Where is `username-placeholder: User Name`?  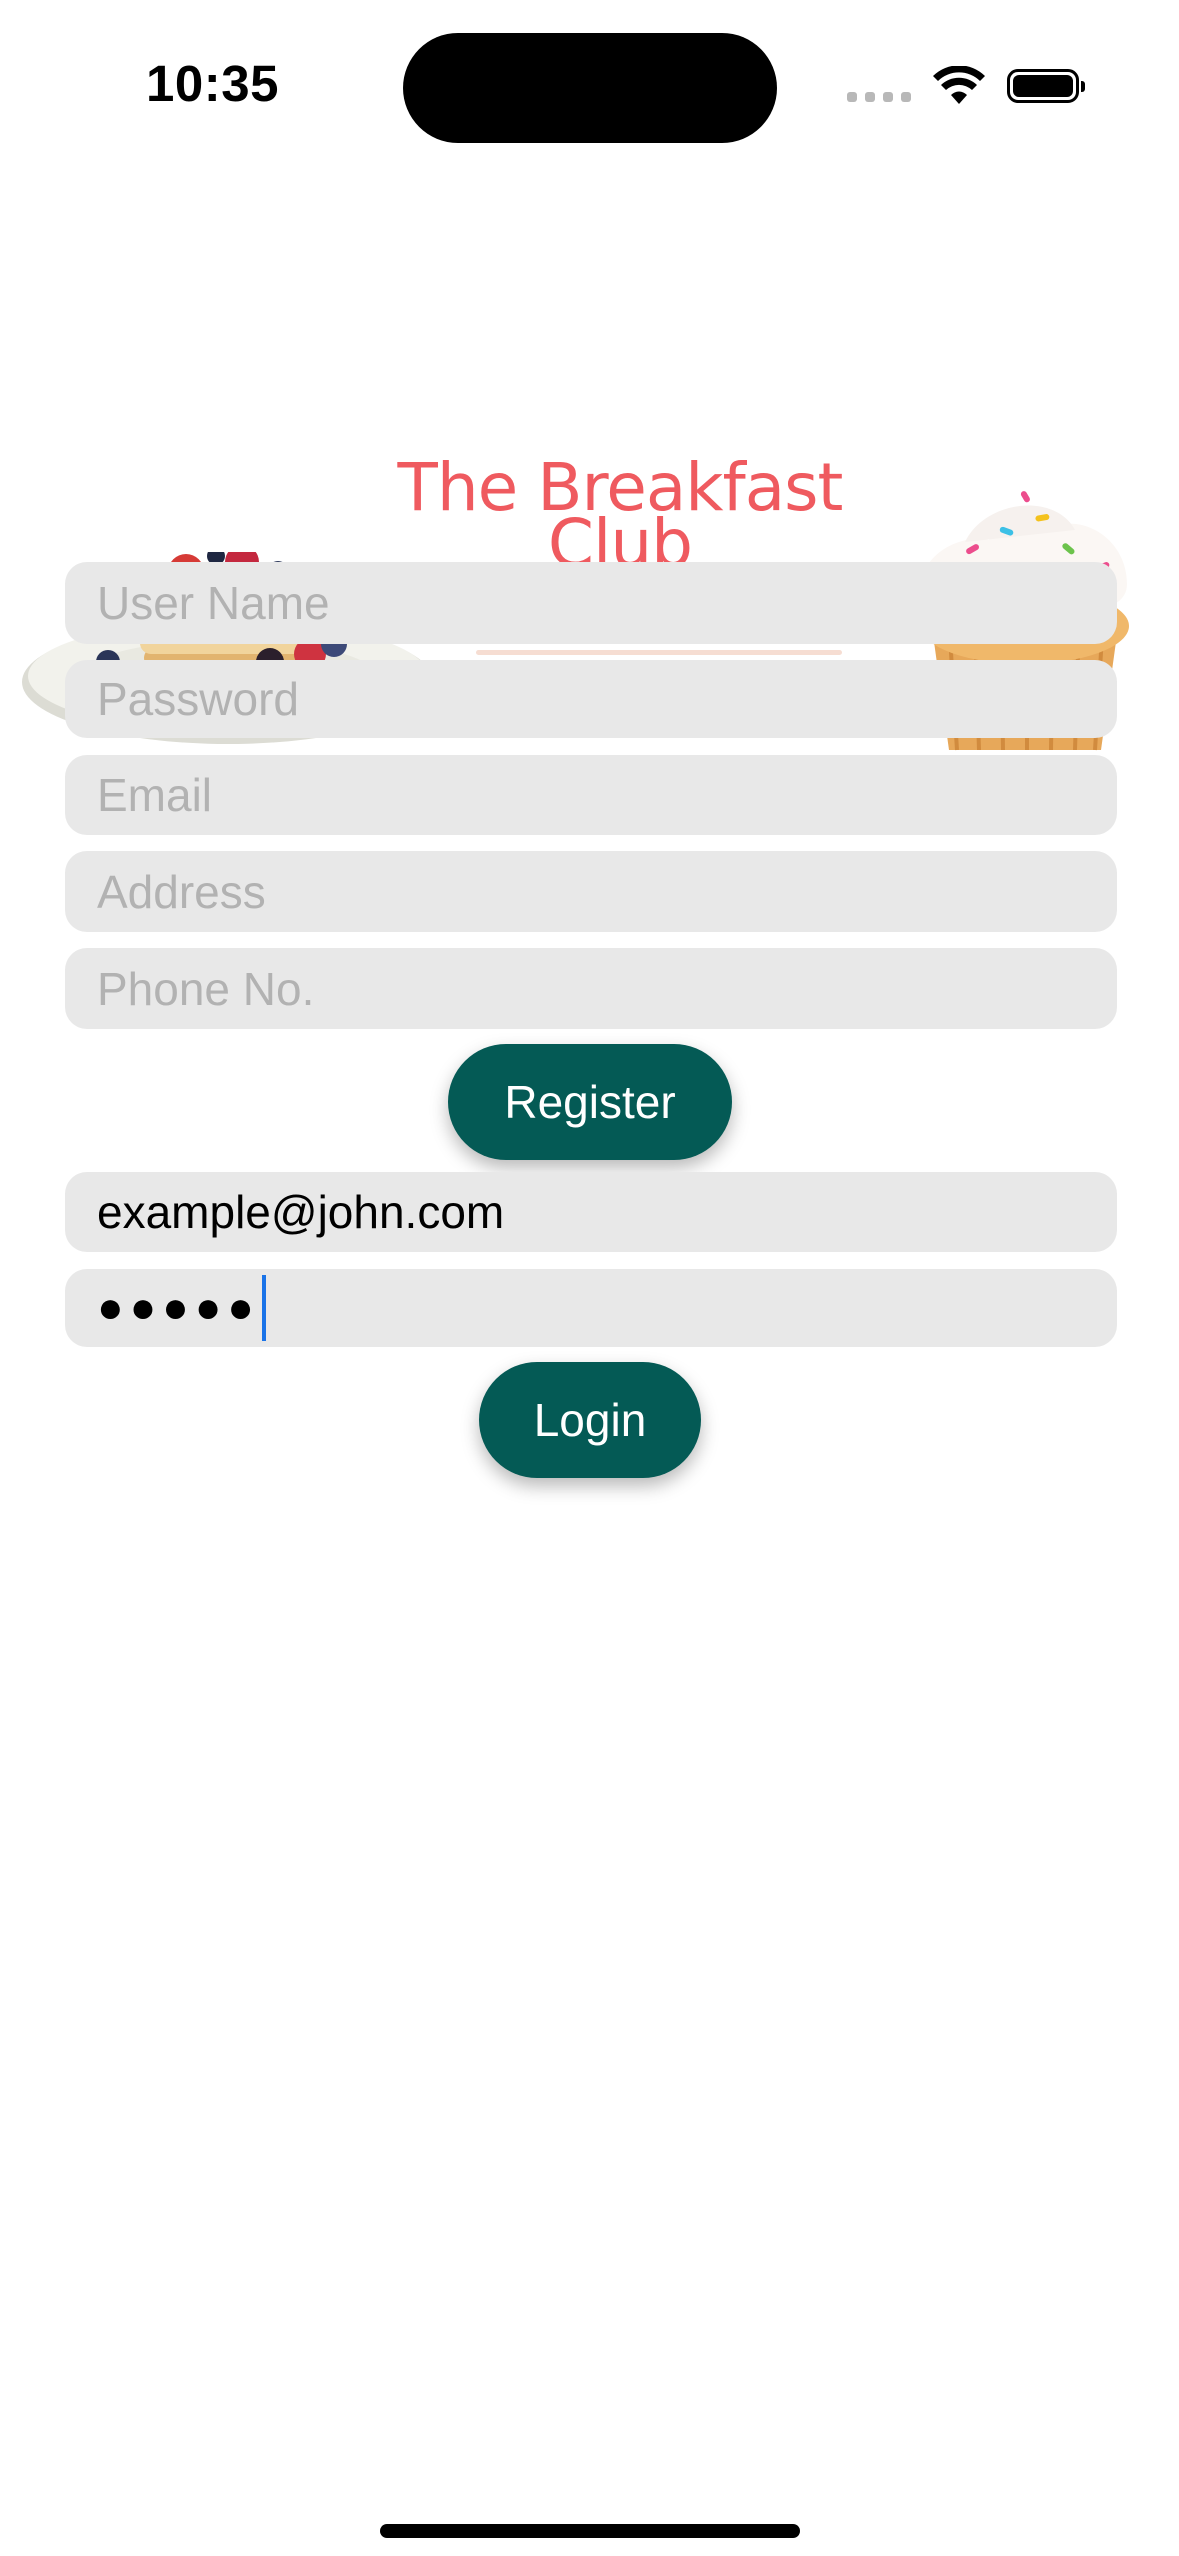
username-placeholder: User Name is located at coordinates (213, 603).